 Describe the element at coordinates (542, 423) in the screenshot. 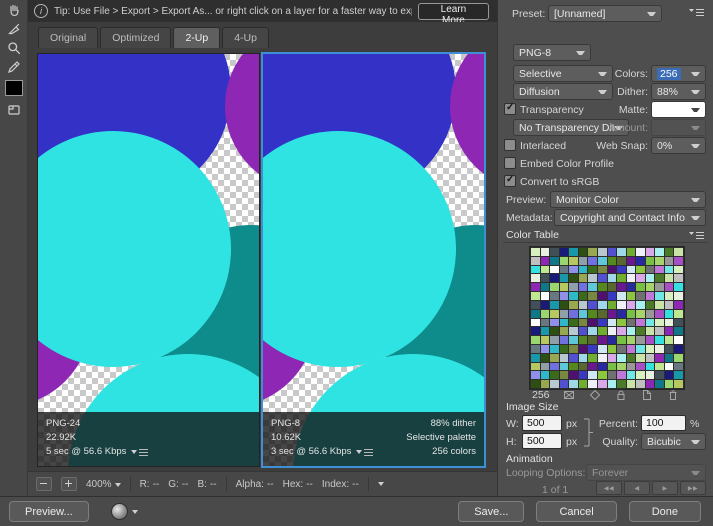

I see `width-input: 500` at that location.